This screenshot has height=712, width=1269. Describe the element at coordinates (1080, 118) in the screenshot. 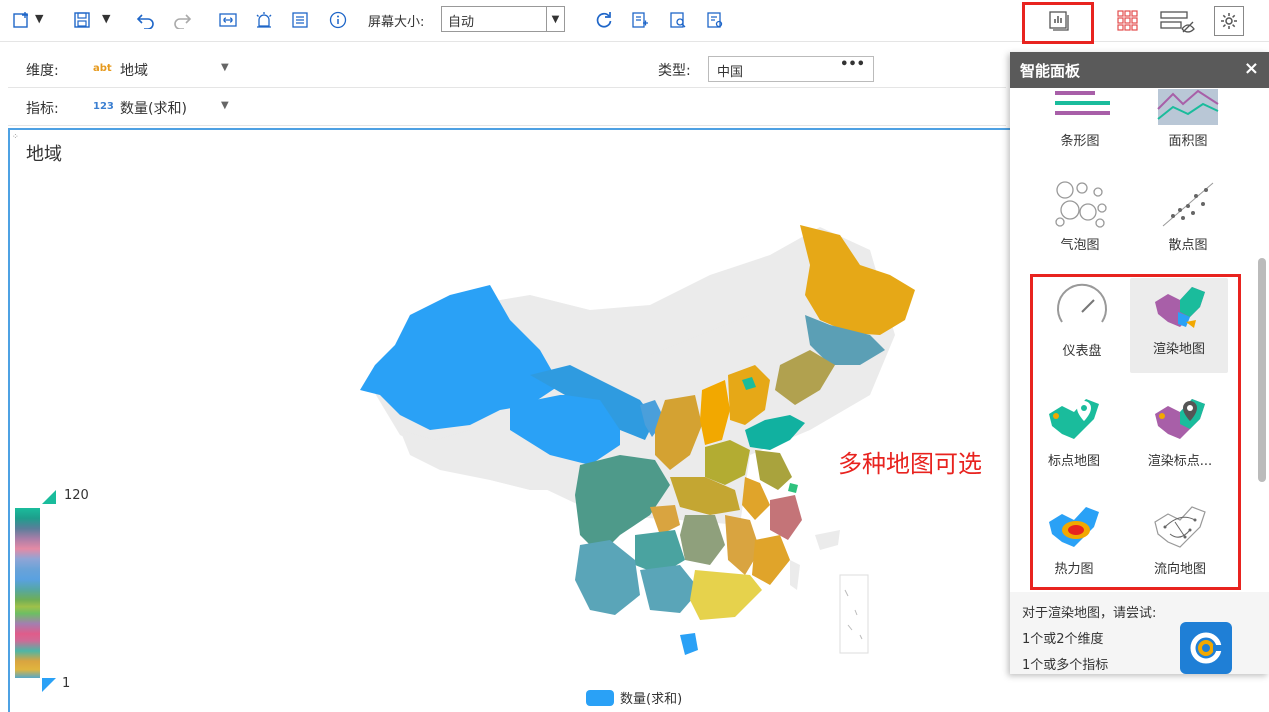

I see `chart-type-bar: 条形图` at that location.